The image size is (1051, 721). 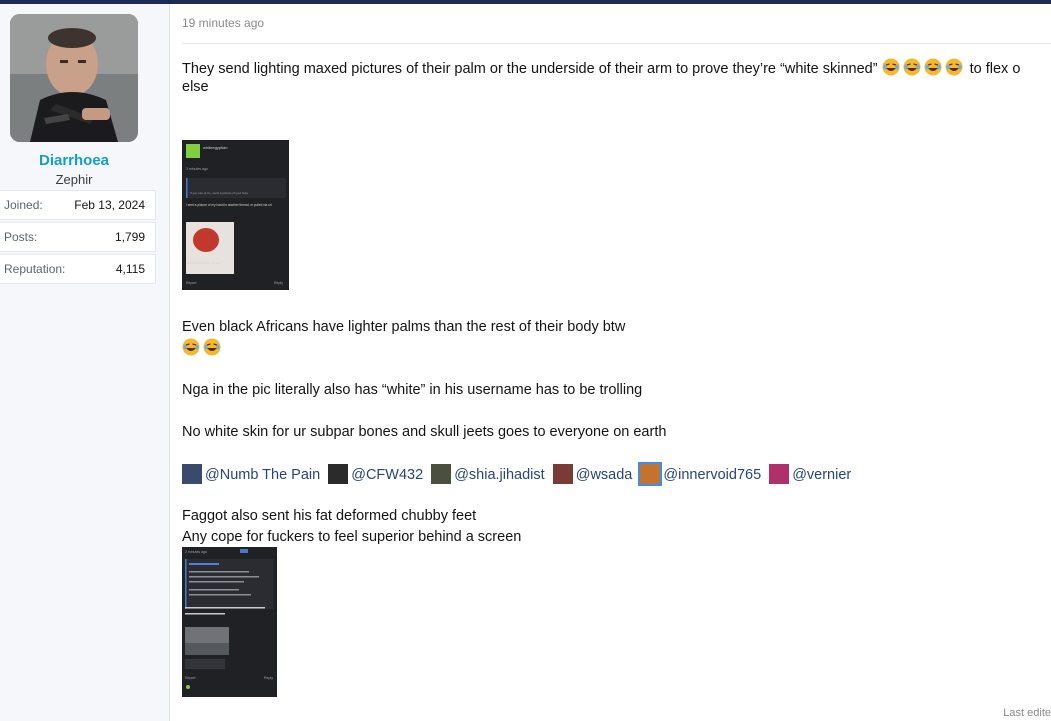 What do you see at coordinates (23, 205) in the screenshot?
I see `stat-label: Joined:` at bounding box center [23, 205].